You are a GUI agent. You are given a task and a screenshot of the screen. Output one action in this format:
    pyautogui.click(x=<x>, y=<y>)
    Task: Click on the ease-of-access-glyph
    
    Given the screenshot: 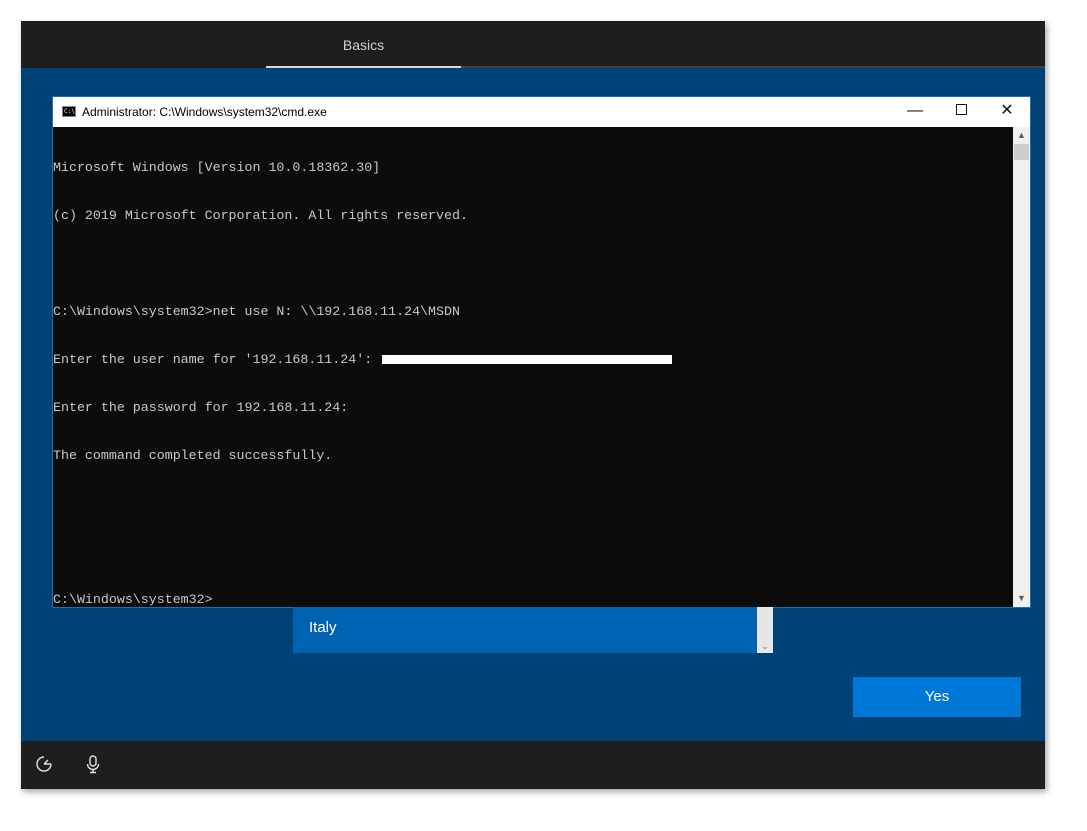 What is the action you would take?
    pyautogui.click(x=44, y=764)
    